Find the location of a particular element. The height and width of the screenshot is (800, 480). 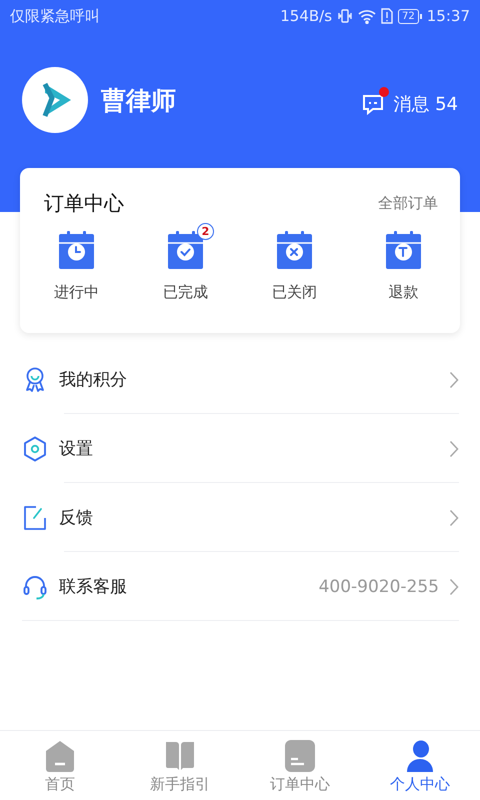

edit-icon is located at coordinates (35, 517).